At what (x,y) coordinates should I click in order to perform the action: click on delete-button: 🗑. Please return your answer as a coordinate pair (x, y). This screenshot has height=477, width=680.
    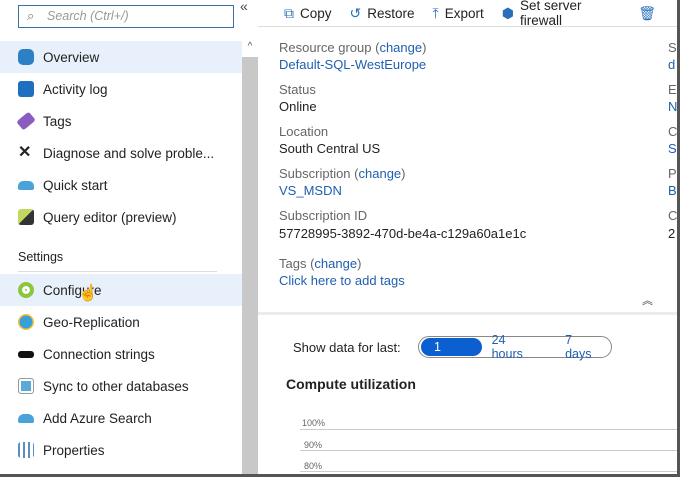
    Looking at the image, I should click on (650, 13).